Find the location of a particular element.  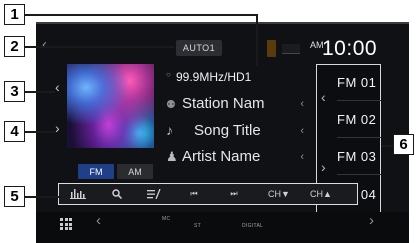

music-note-icon: ♪ is located at coordinates (169, 130).